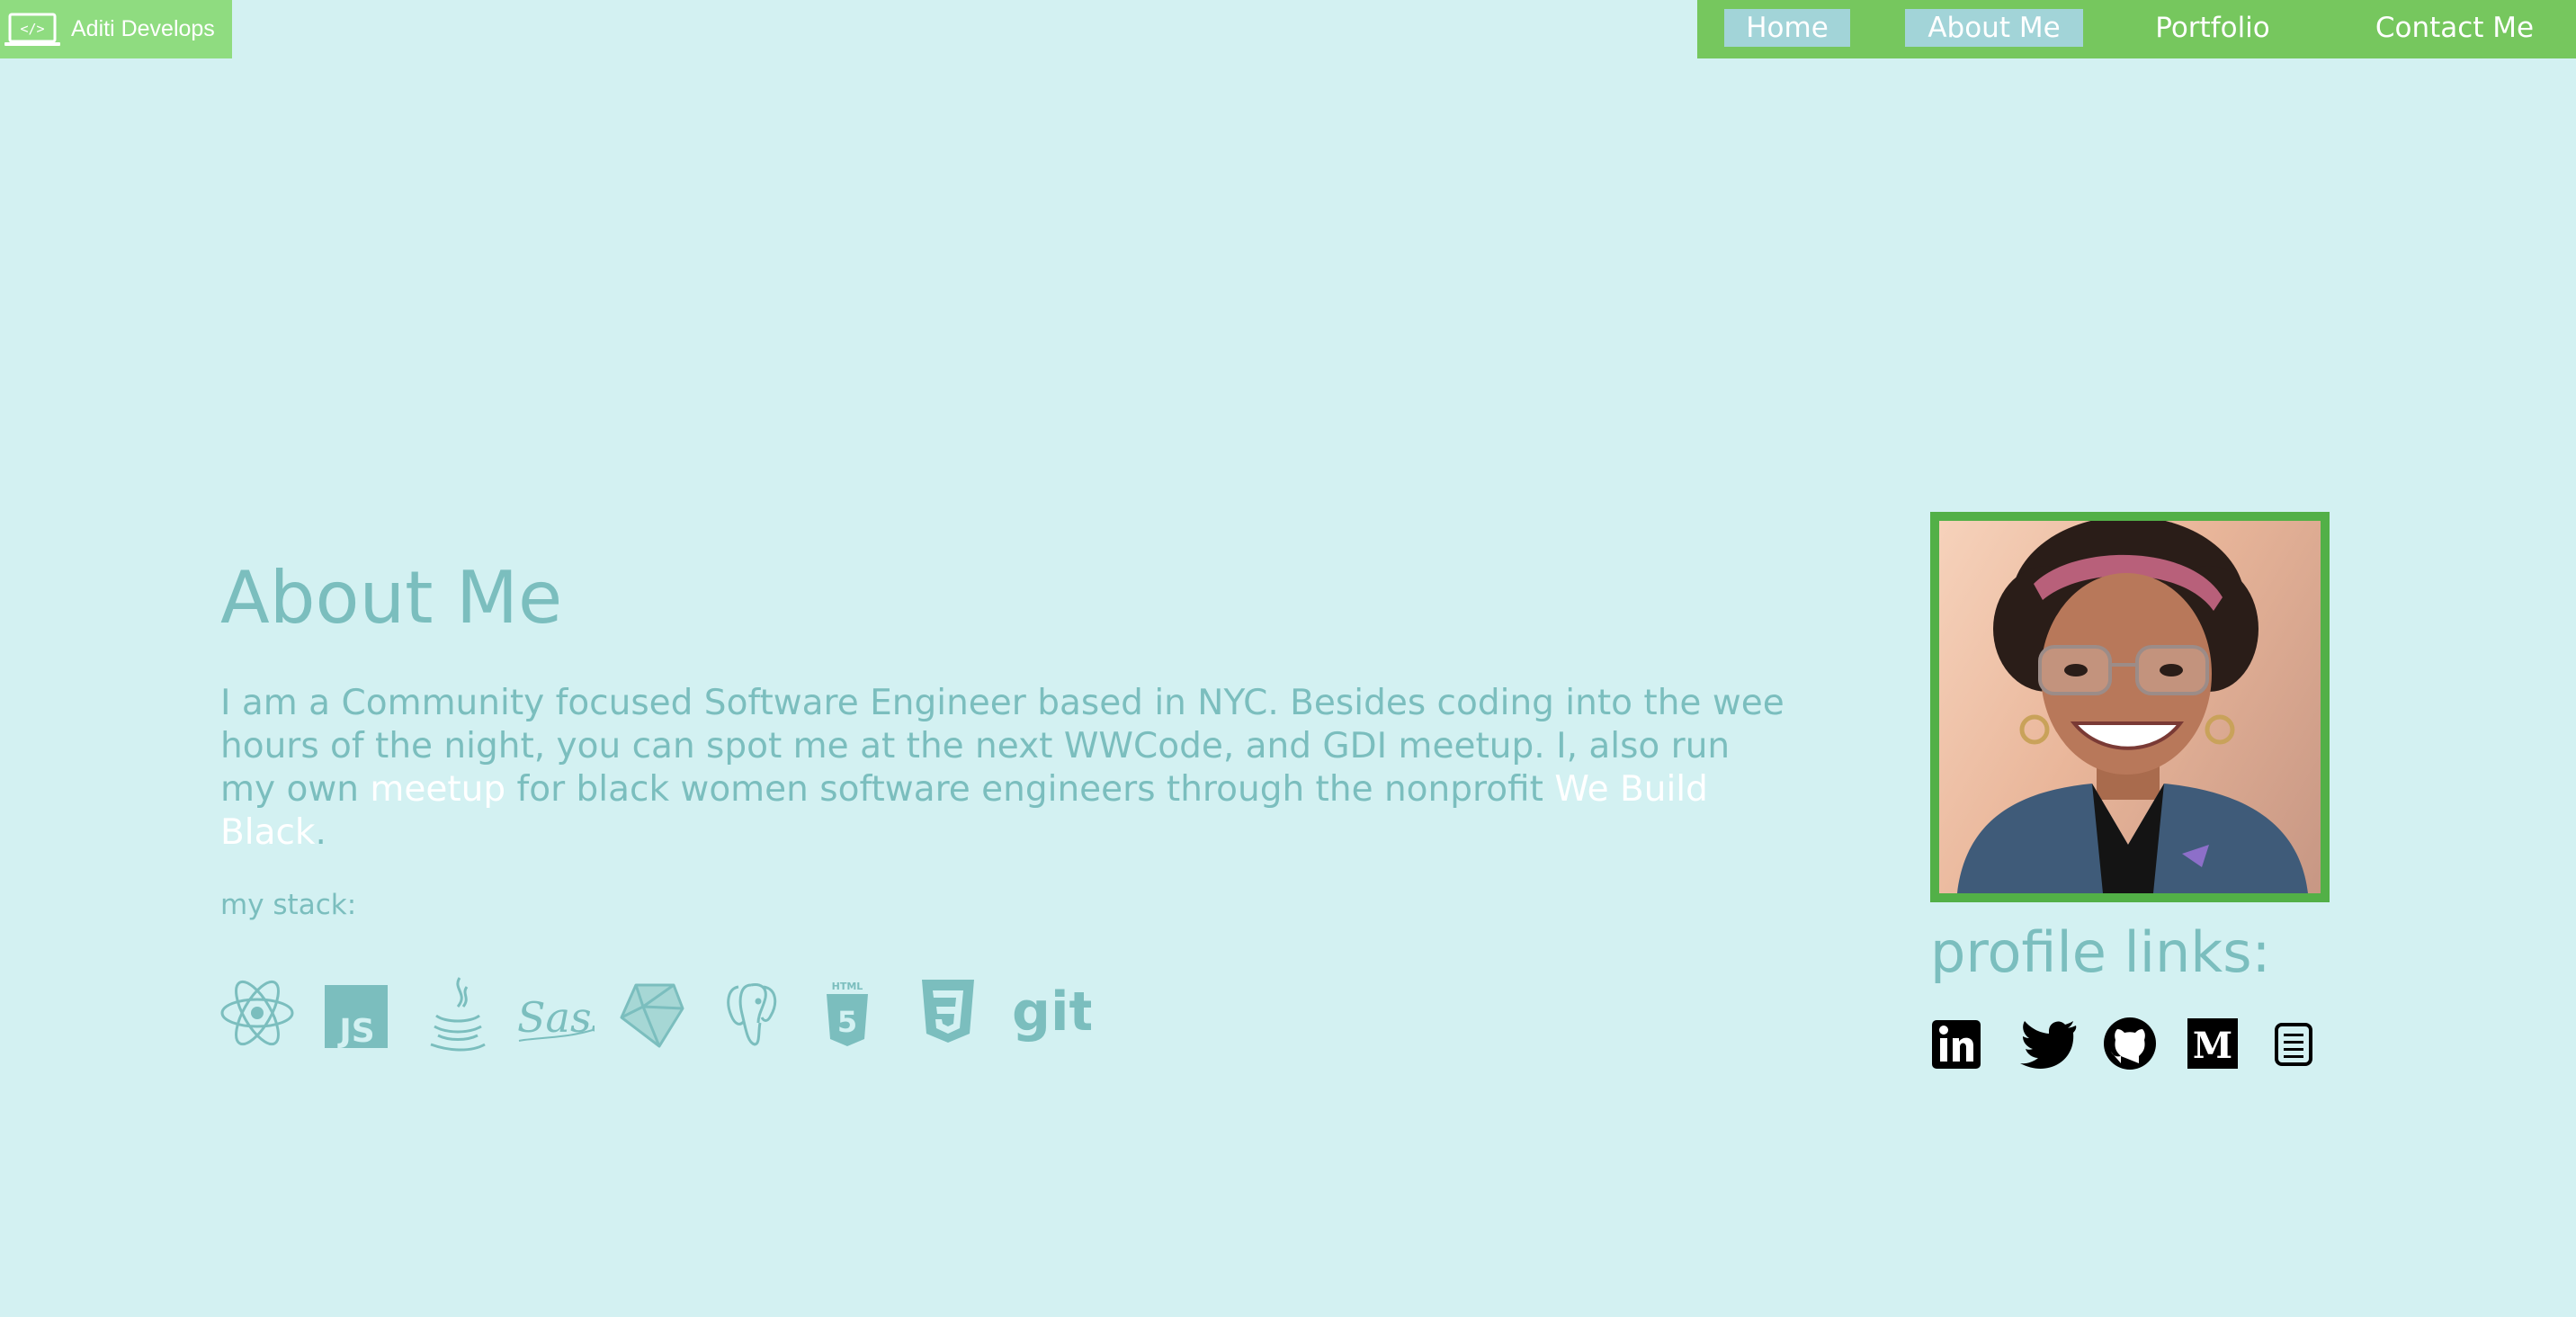 Image resolution: width=2576 pixels, height=1317 pixels. I want to click on medium-icon: M, so click(2212, 1043).